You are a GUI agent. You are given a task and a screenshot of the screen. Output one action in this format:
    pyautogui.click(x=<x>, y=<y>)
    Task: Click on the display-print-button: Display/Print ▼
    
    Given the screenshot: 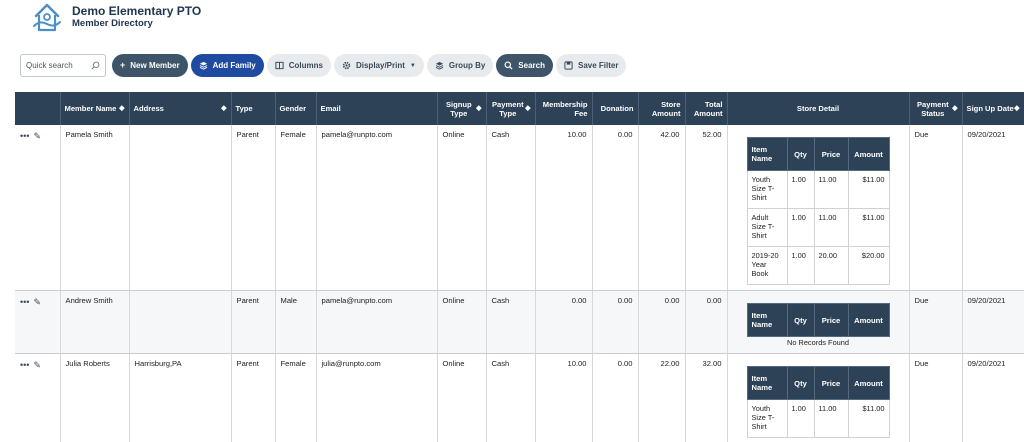 What is the action you would take?
    pyautogui.click(x=378, y=65)
    